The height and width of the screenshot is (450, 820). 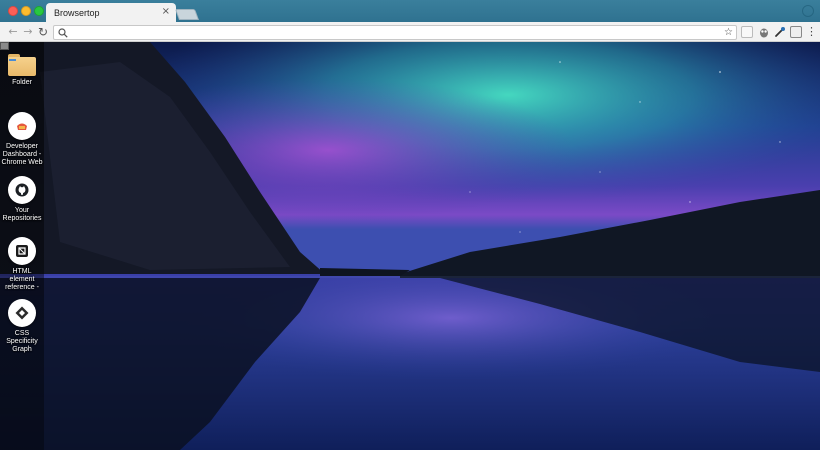 I want to click on eyedropper-icon, so click(x=780, y=32).